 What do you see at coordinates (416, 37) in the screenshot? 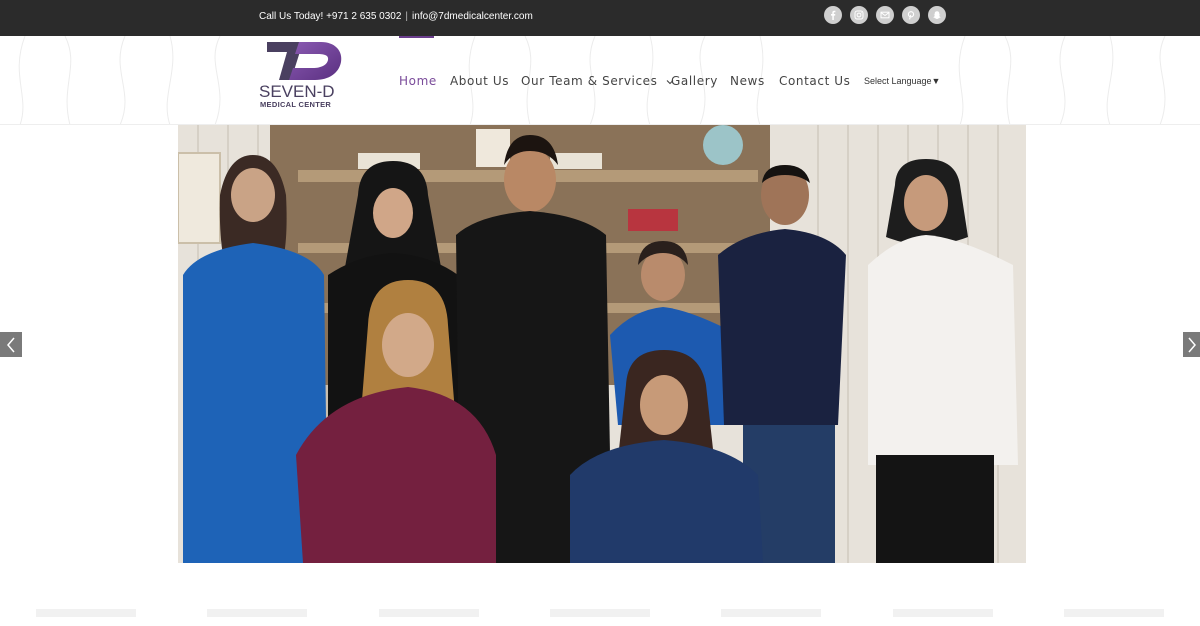
I see `active-indicator` at bounding box center [416, 37].